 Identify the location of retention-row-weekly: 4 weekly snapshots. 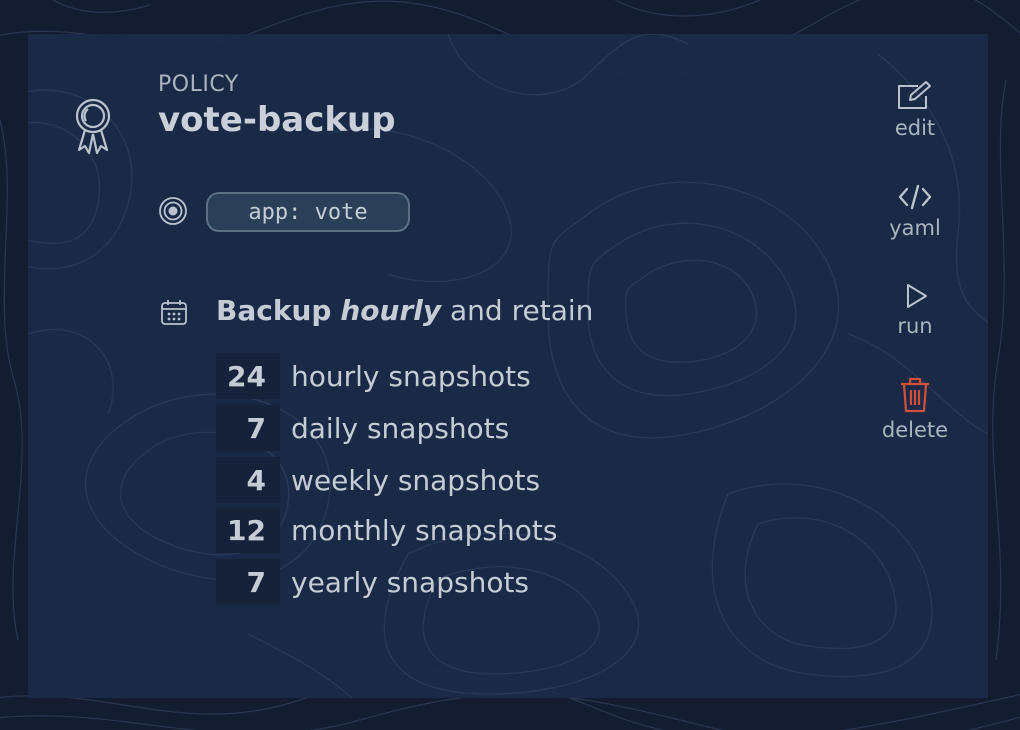
(378, 480).